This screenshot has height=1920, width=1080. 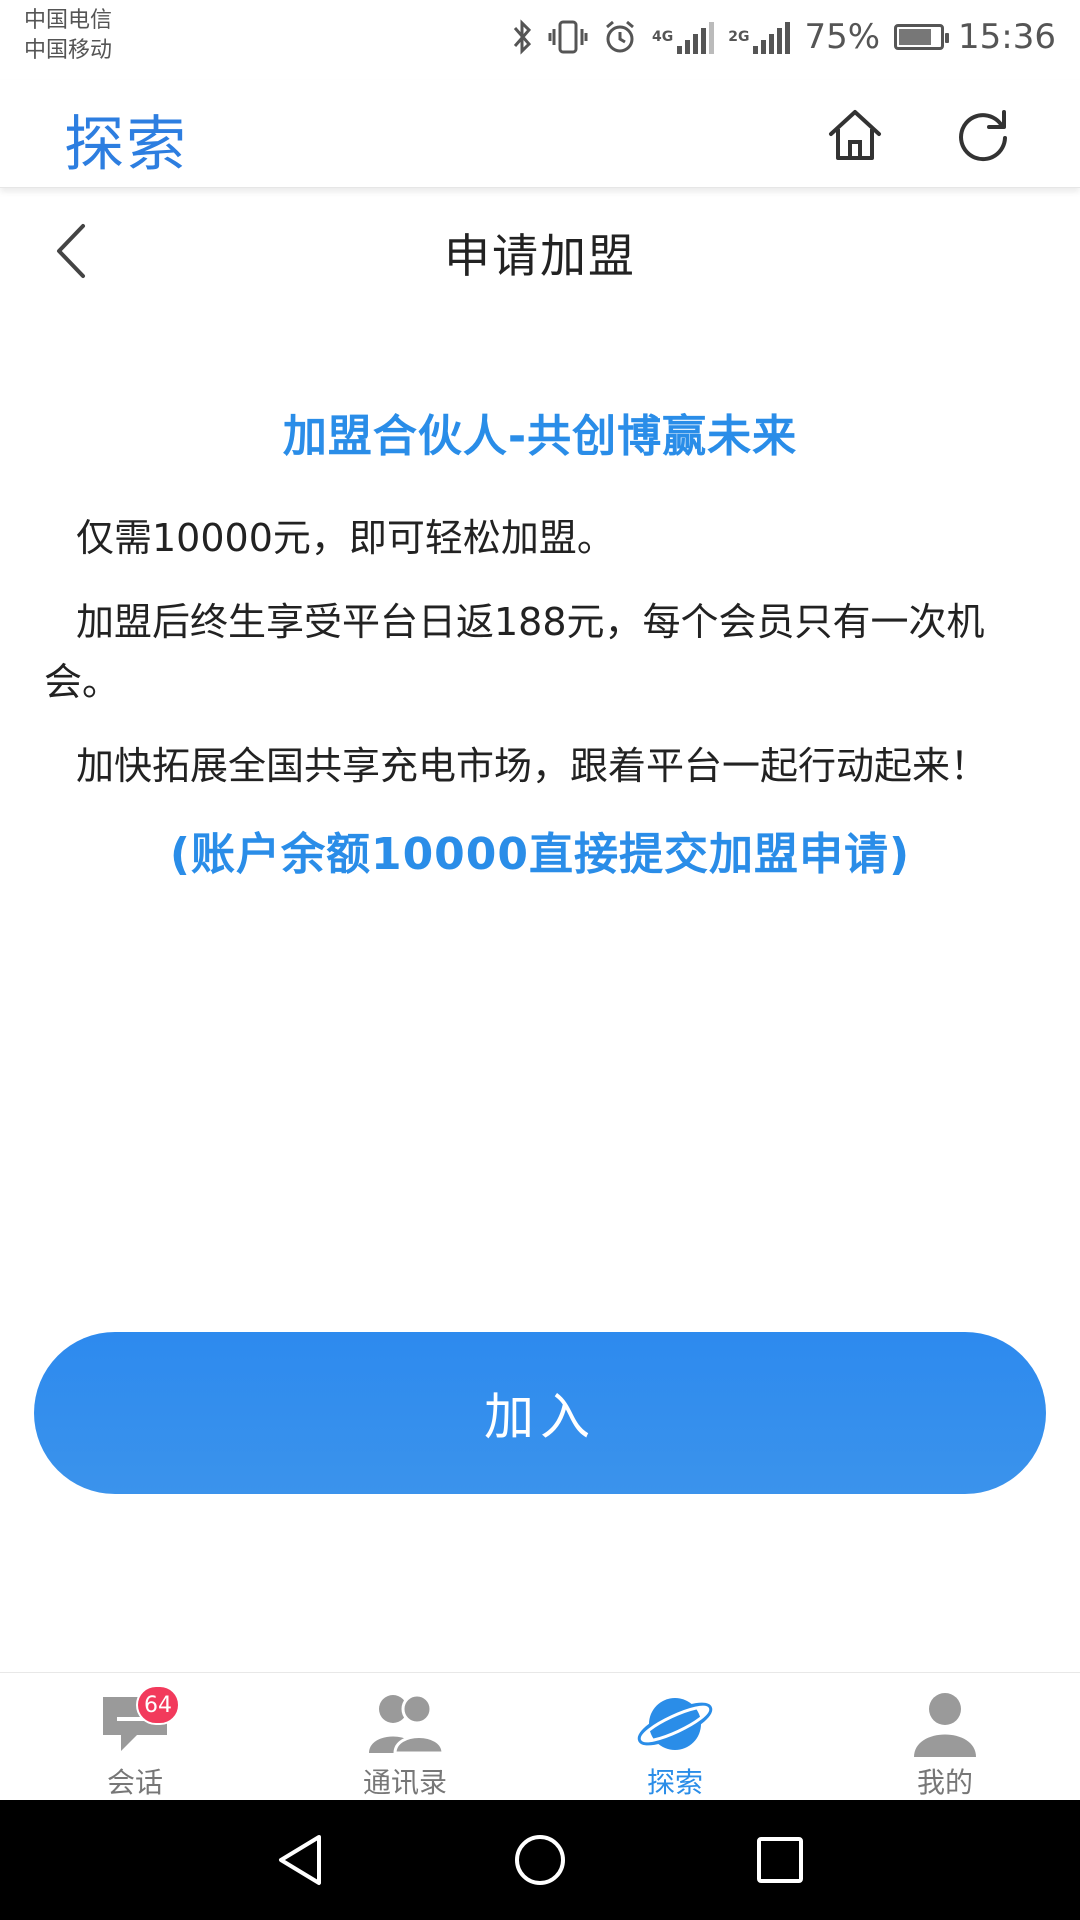 What do you see at coordinates (532, 766) in the screenshot?
I see `paragraph-call-to-action: 加快拓展全国共享充电市场，跟着平台一起行动起来！` at bounding box center [532, 766].